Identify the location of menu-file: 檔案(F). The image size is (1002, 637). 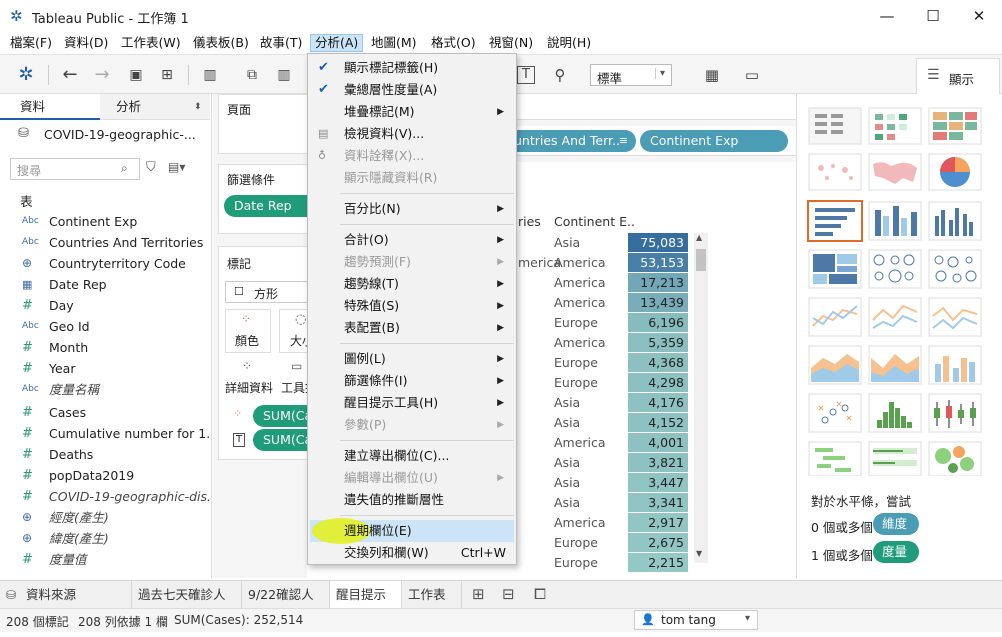
(31, 43).